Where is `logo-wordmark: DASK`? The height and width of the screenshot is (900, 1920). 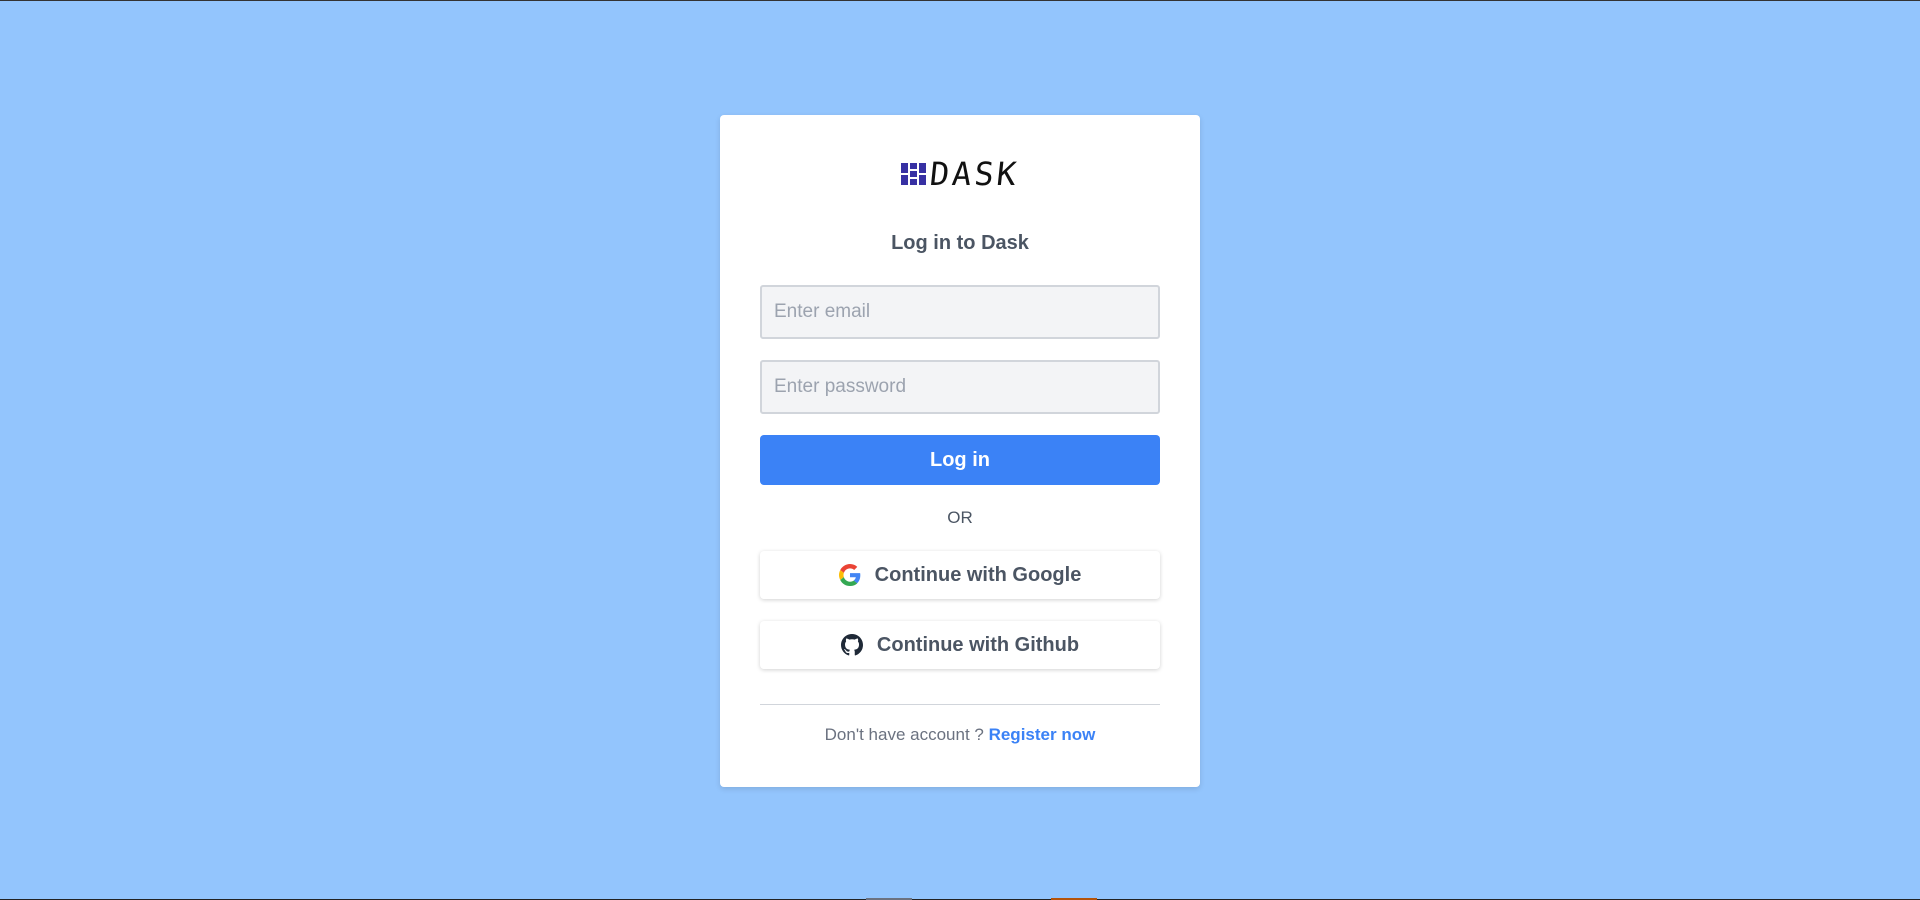
logo-wordmark: DASK is located at coordinates (975, 174).